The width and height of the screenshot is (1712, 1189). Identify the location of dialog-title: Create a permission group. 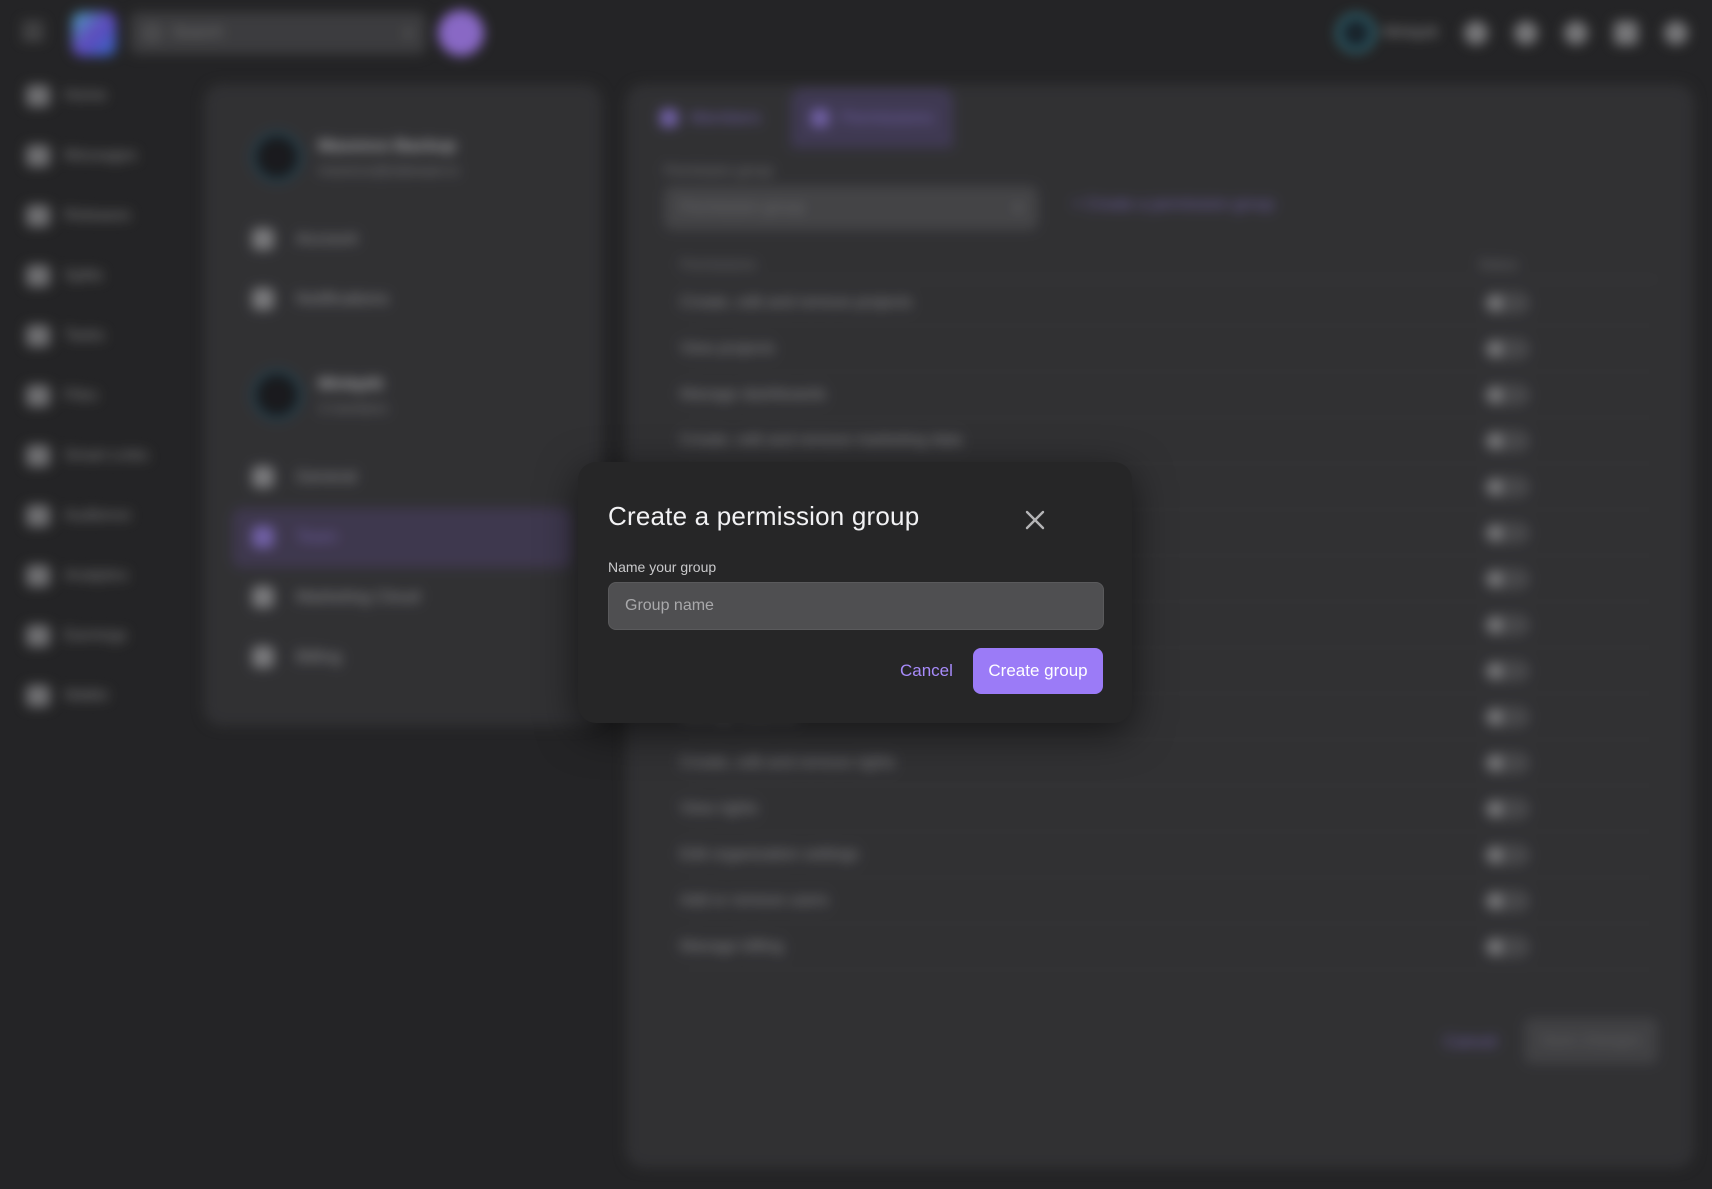
(764, 516).